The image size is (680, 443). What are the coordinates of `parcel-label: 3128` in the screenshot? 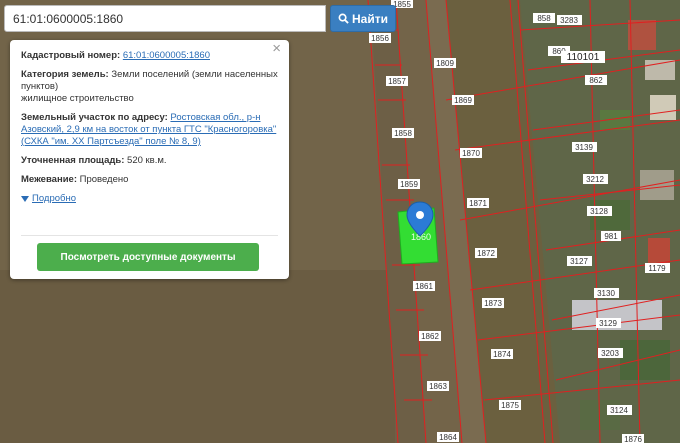 It's located at (599, 211).